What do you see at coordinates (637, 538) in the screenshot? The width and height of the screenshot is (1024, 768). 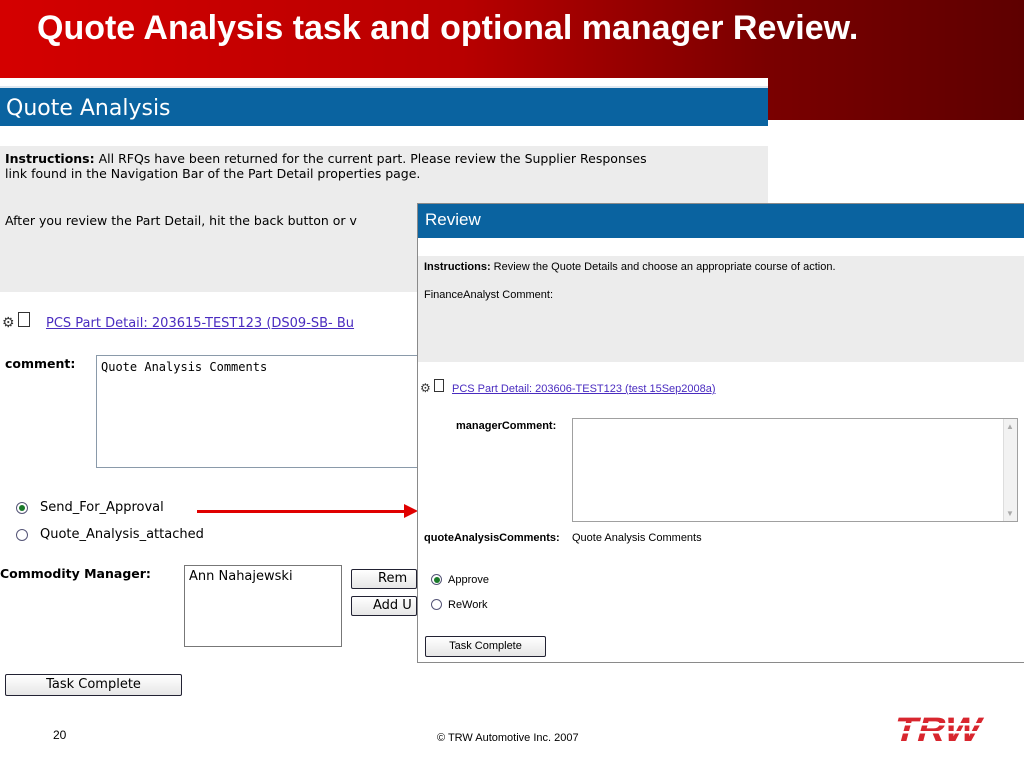 I see `quote-analysis-comments-value: Quote Analysis Comments` at bounding box center [637, 538].